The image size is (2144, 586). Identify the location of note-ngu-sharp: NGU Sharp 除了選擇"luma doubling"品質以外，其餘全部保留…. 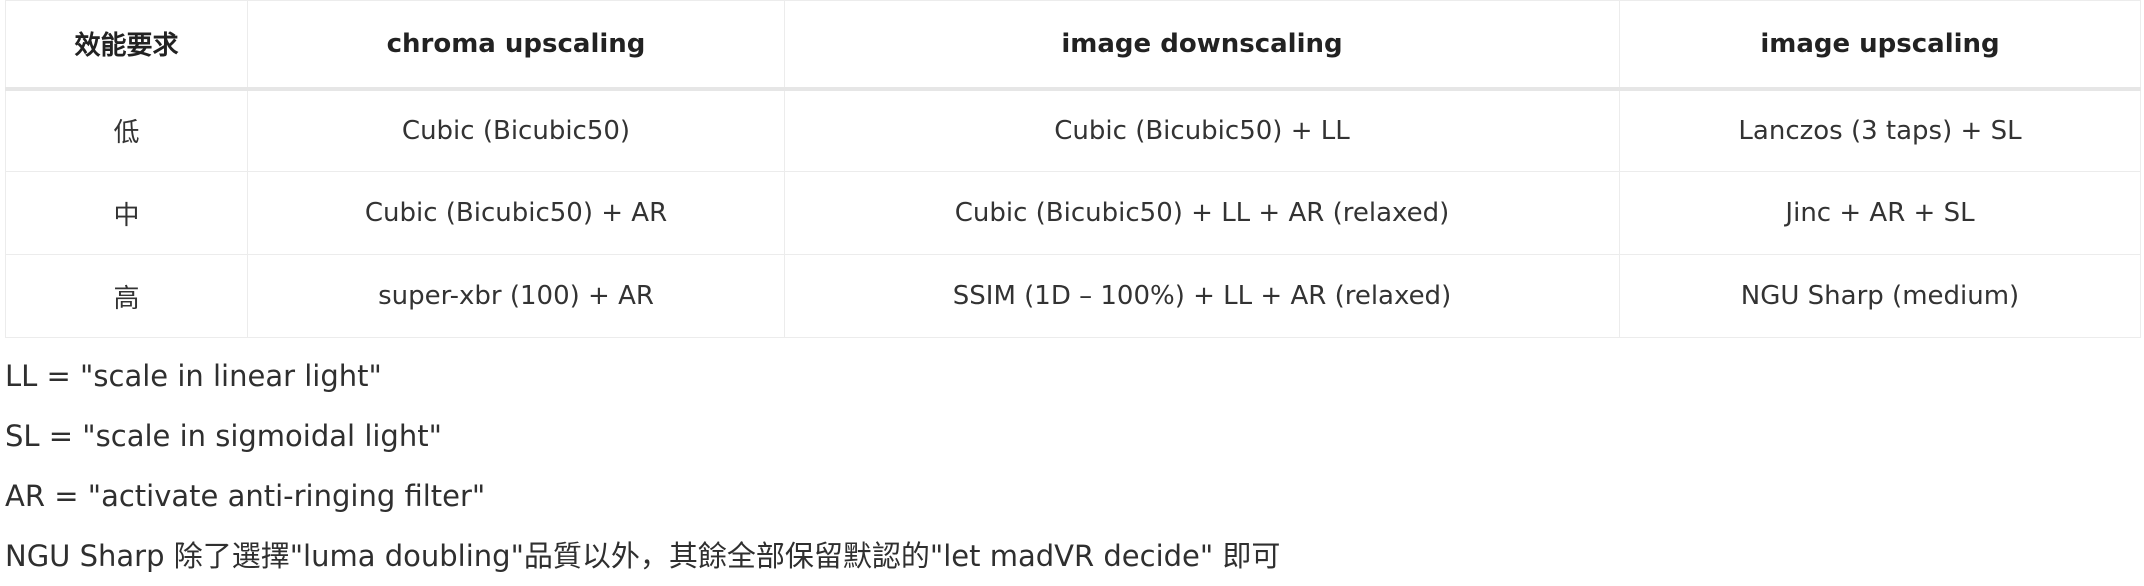
(643, 556).